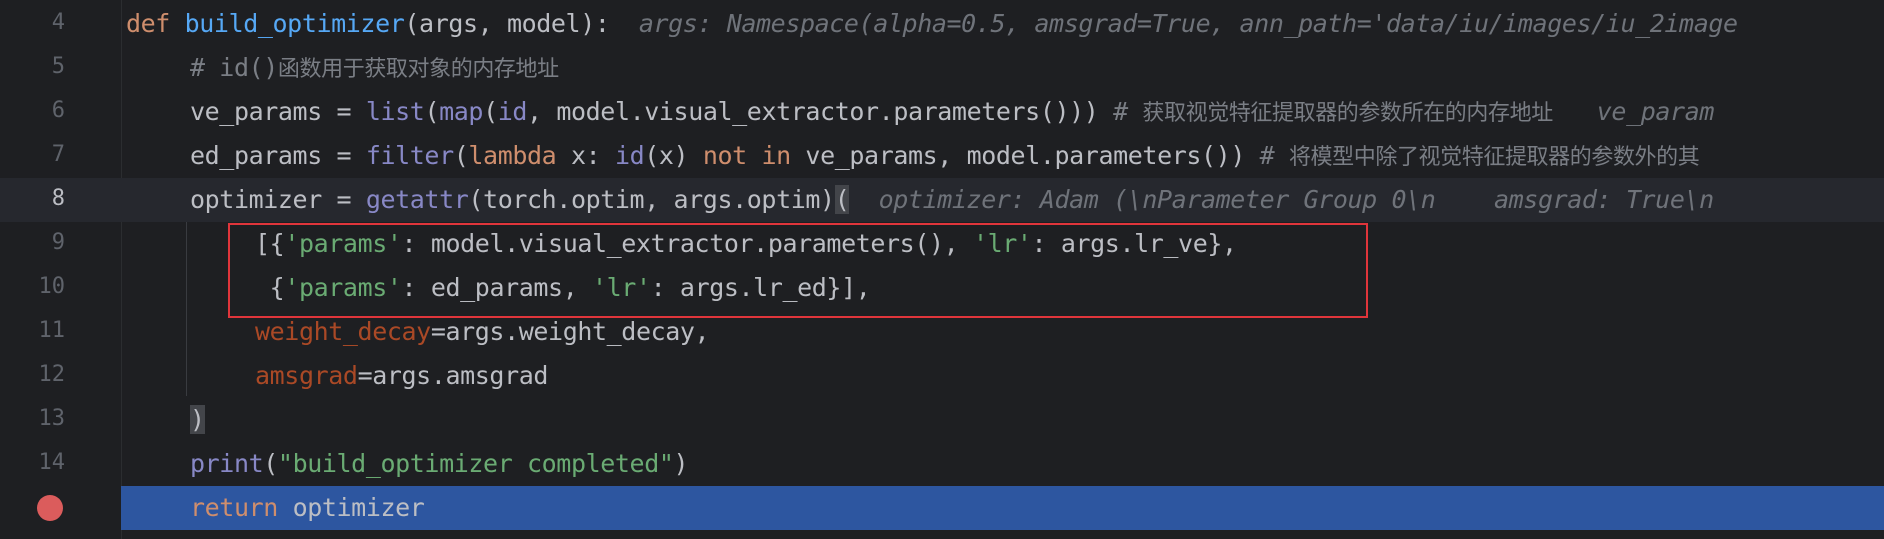 Image resolution: width=1884 pixels, height=539 pixels. What do you see at coordinates (278, 199) in the screenshot?
I see `code-token: optimizer =` at bounding box center [278, 199].